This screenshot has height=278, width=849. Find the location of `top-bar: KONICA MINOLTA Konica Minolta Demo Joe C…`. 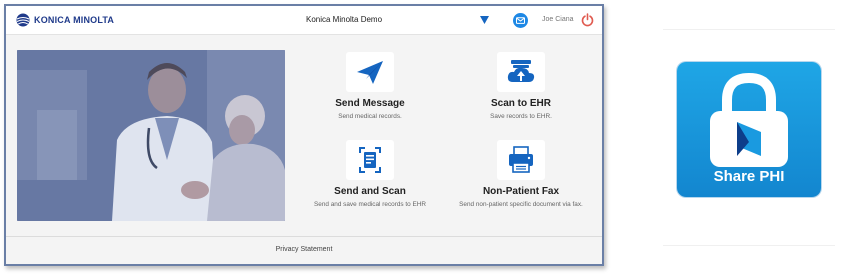

top-bar: KONICA MINOLTA Konica Minolta Demo Joe C… is located at coordinates (304, 20).